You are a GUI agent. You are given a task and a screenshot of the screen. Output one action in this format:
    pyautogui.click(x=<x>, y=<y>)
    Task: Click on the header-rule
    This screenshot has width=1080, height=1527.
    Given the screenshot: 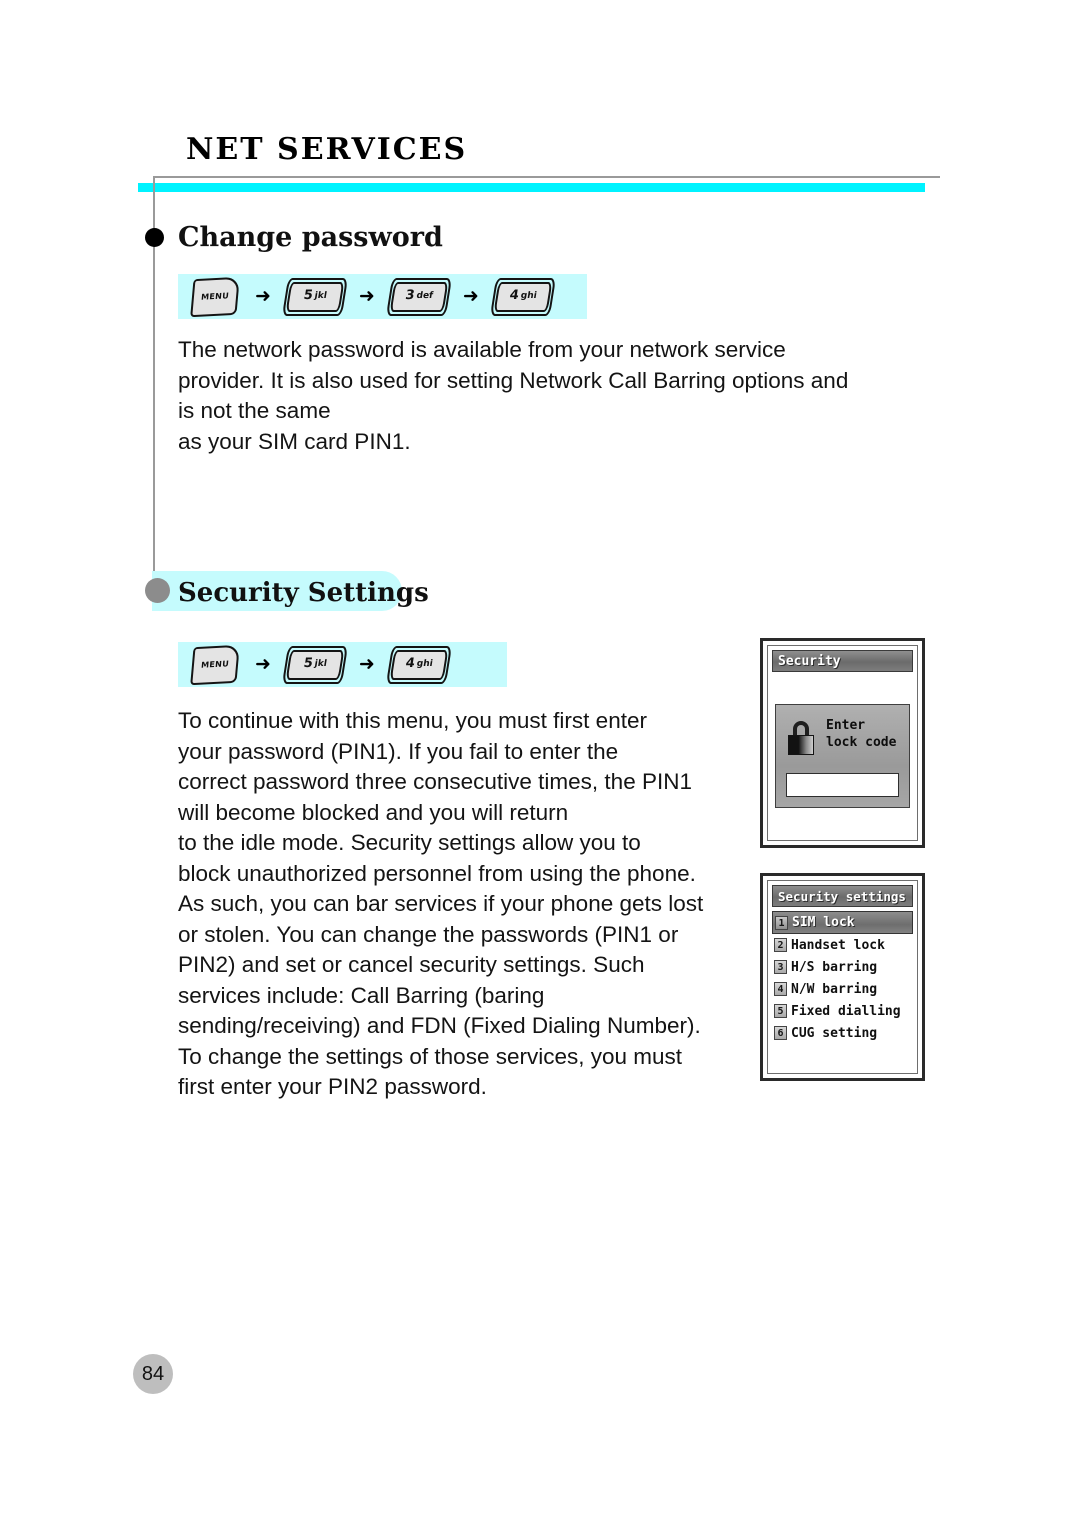 What is the action you would take?
    pyautogui.click(x=546, y=177)
    